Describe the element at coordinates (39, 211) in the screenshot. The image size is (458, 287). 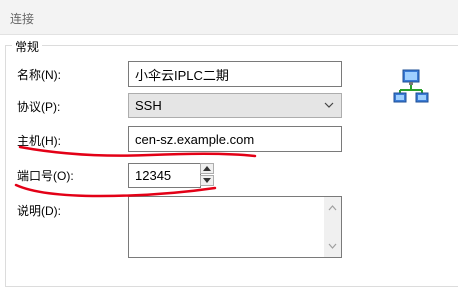
I see `description-label: 说明(D):` at that location.